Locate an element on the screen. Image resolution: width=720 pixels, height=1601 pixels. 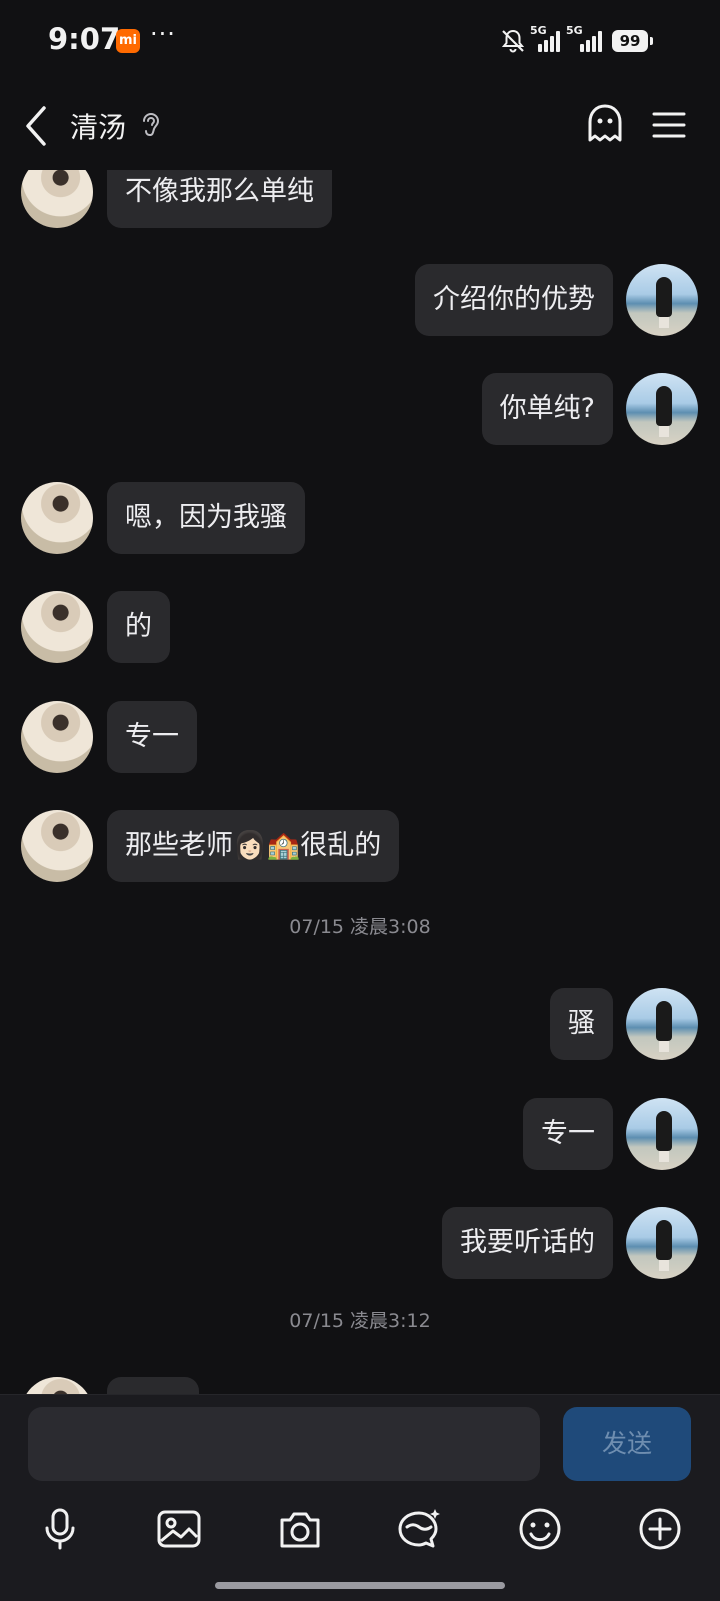
message-bubble: 介绍你的优势 is located at coordinates (514, 300).